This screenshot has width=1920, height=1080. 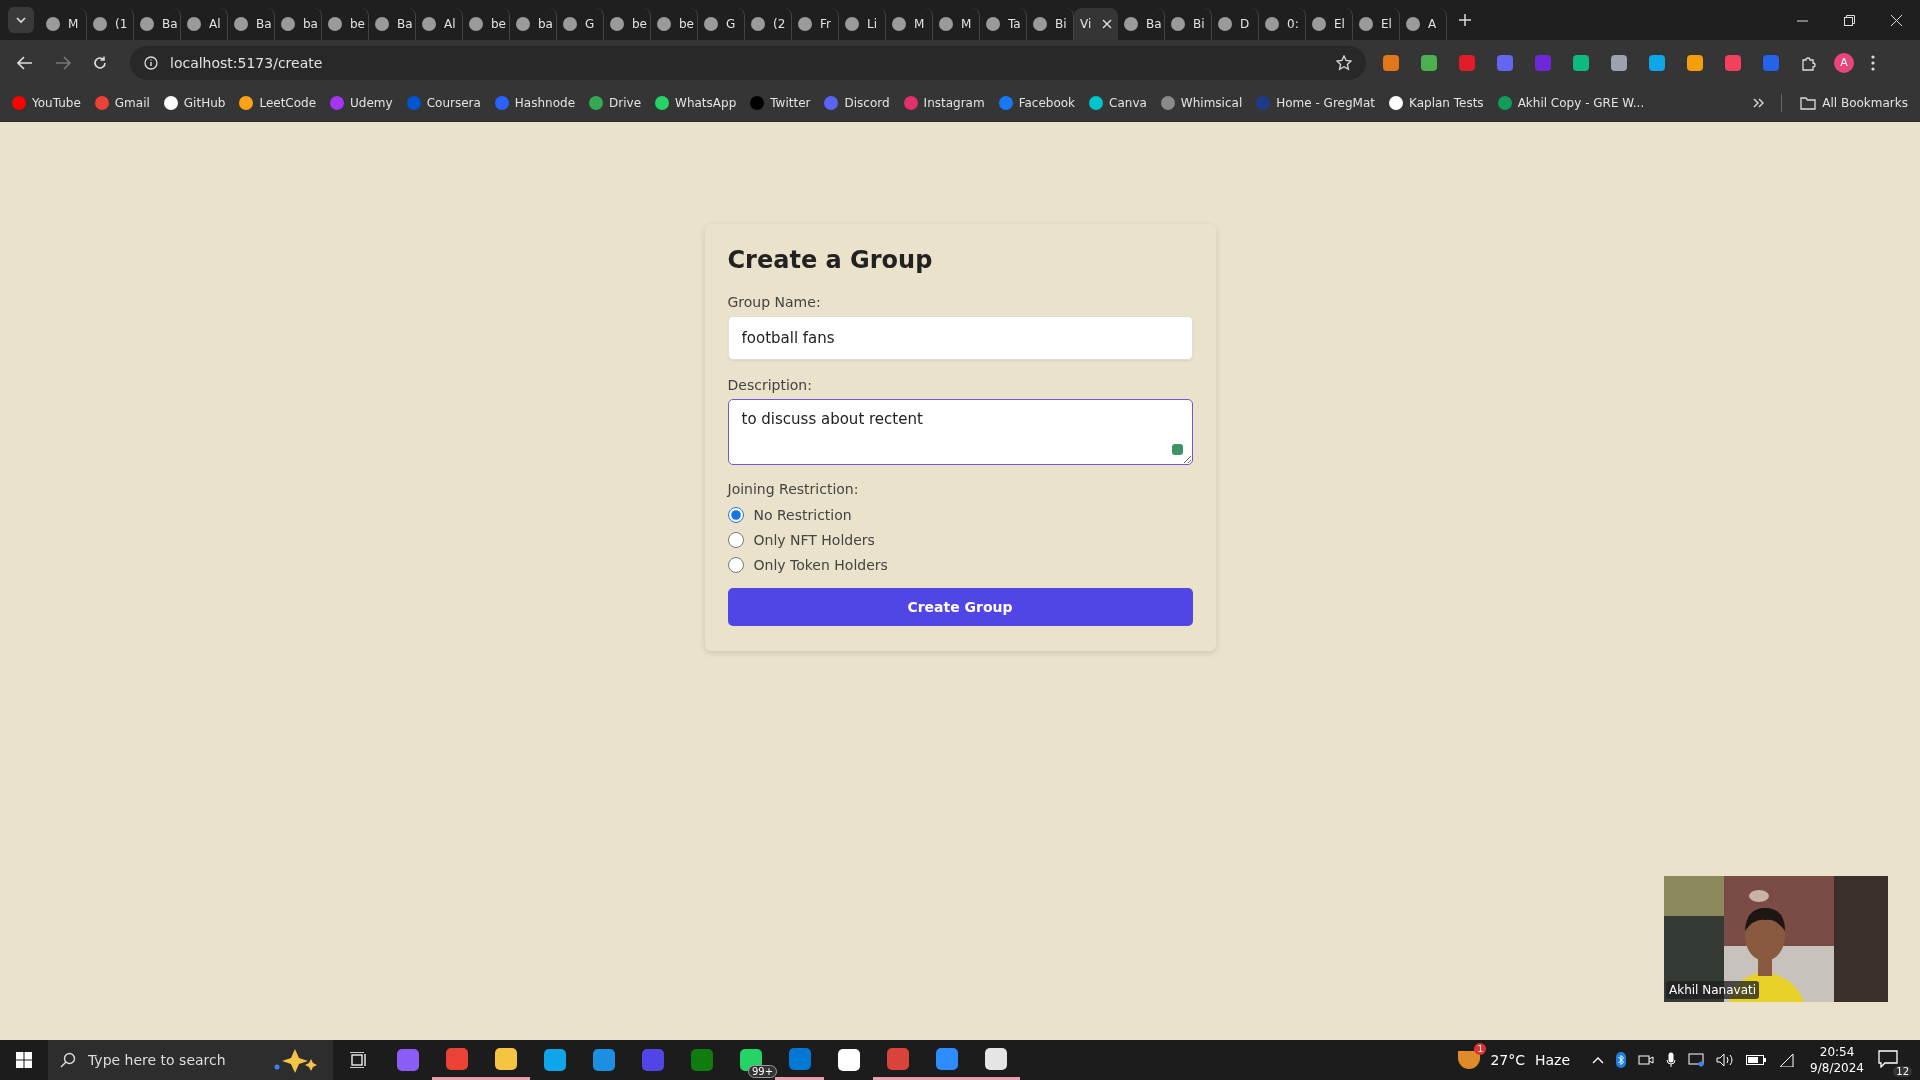 What do you see at coordinates (1844, 62) in the screenshot?
I see `profile-avatar: A` at bounding box center [1844, 62].